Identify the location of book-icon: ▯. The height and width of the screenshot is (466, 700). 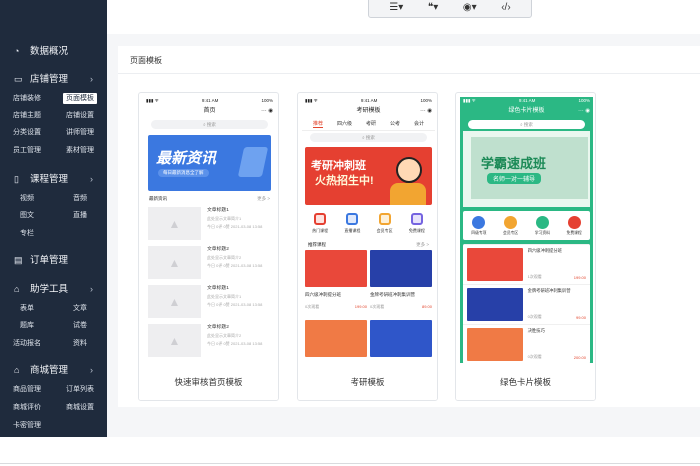
(16, 179).